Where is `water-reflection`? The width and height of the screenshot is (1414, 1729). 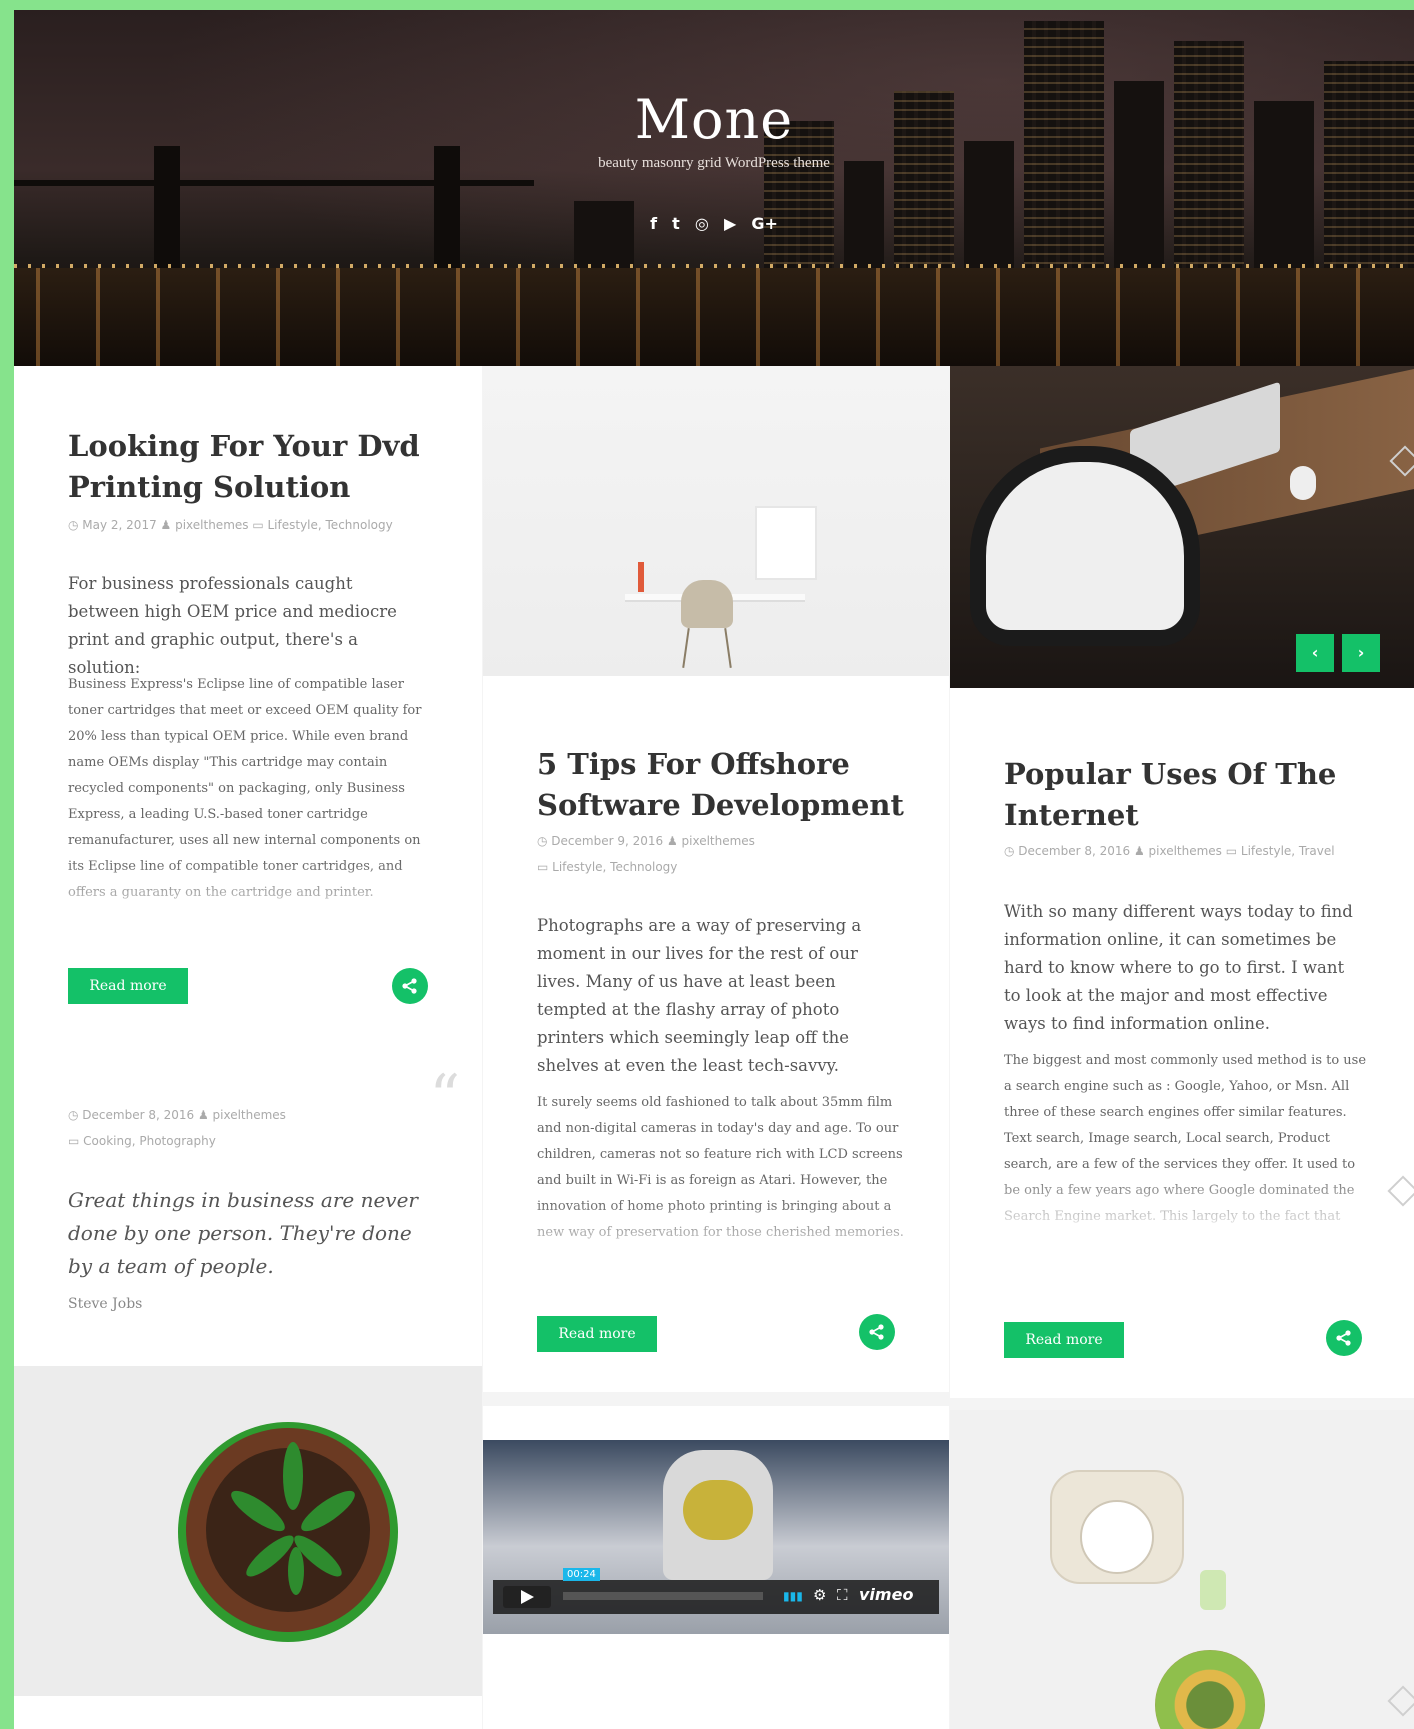 water-reflection is located at coordinates (714, 317).